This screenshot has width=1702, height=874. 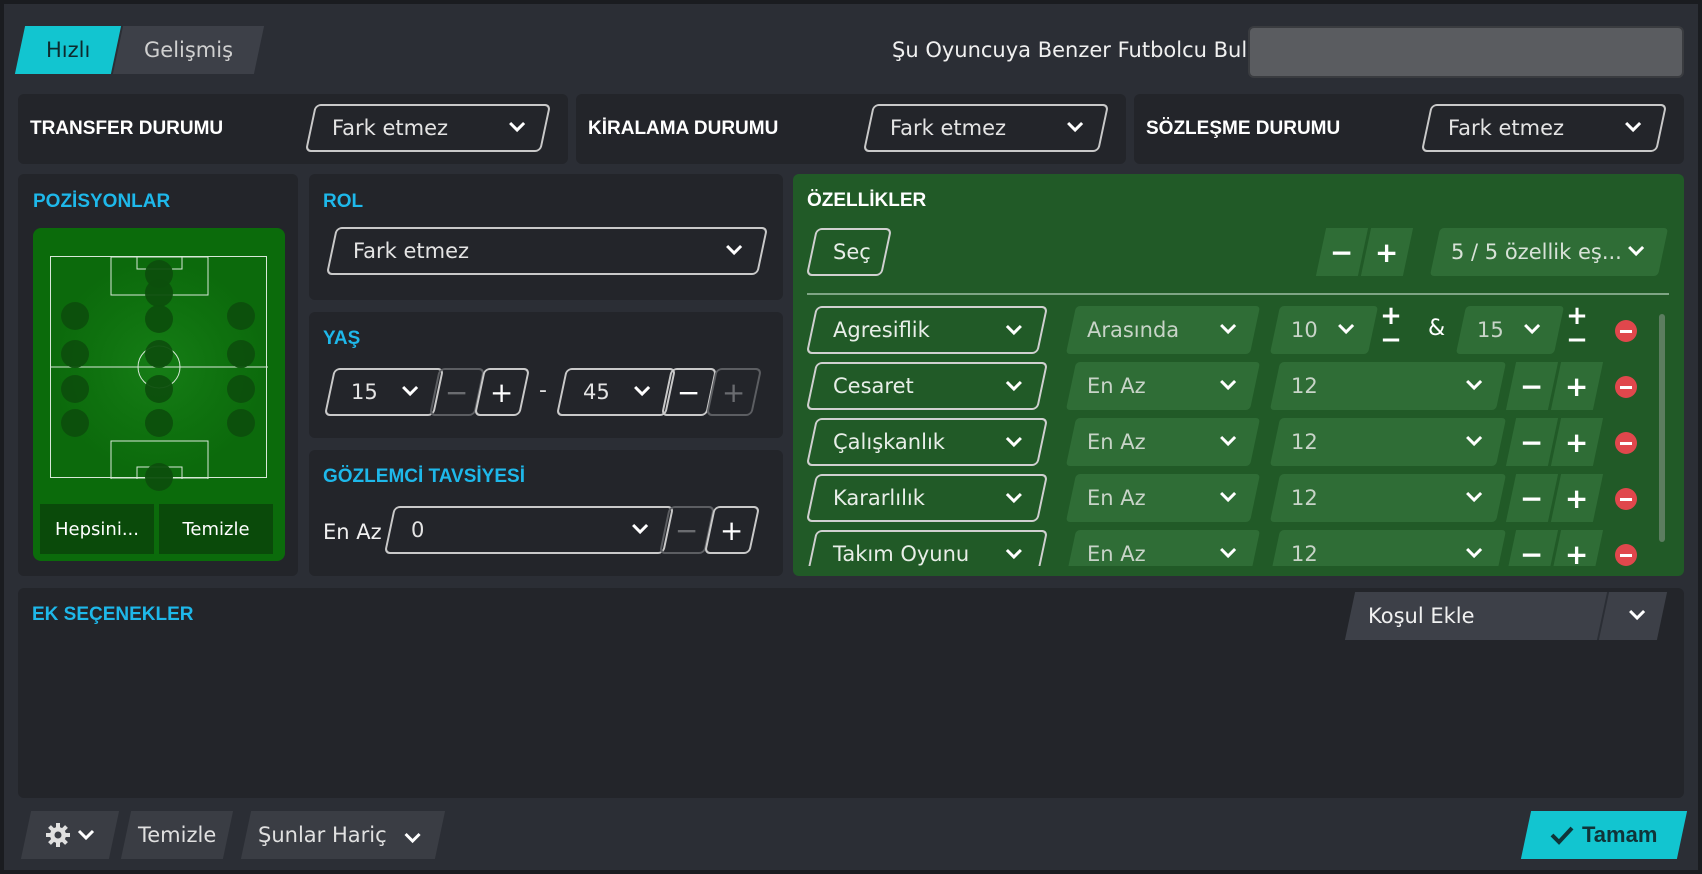 What do you see at coordinates (159, 354) in the screenshot?
I see `position-mc` at bounding box center [159, 354].